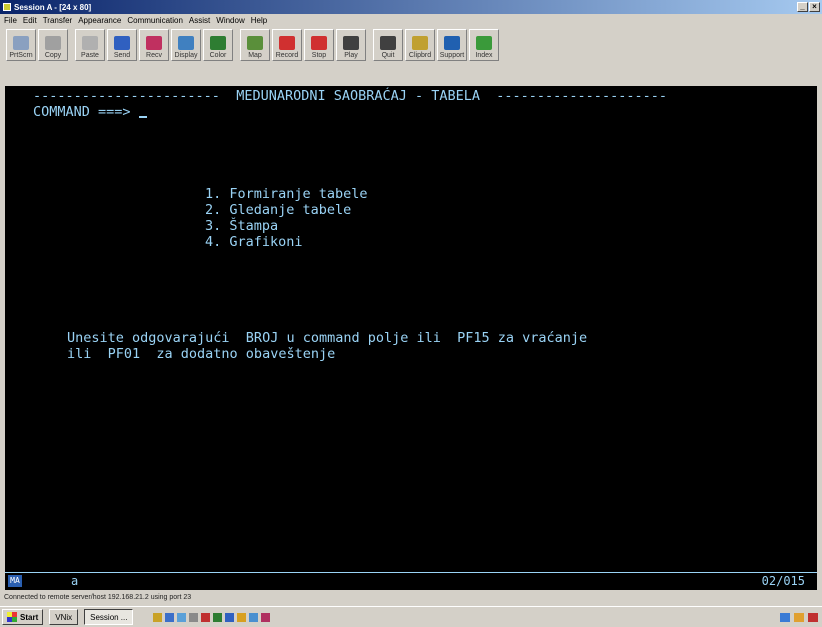 This screenshot has width=822, height=627. Describe the element at coordinates (255, 55) in the screenshot. I see `toolbar-button-label: Map` at that location.